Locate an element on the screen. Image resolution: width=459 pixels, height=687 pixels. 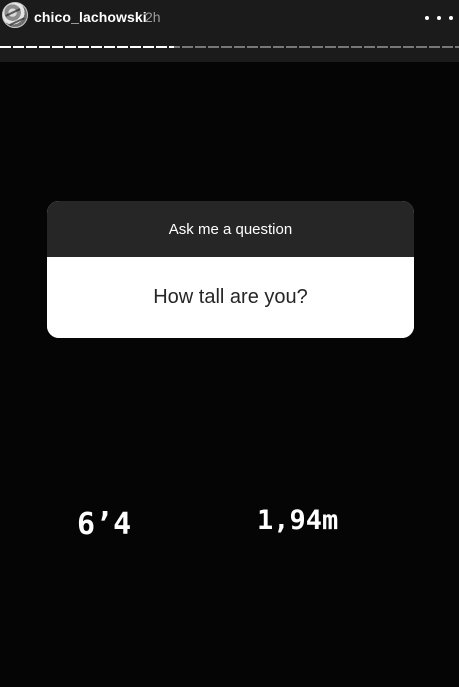
height-meters-text: 1,94m is located at coordinates (298, 520).